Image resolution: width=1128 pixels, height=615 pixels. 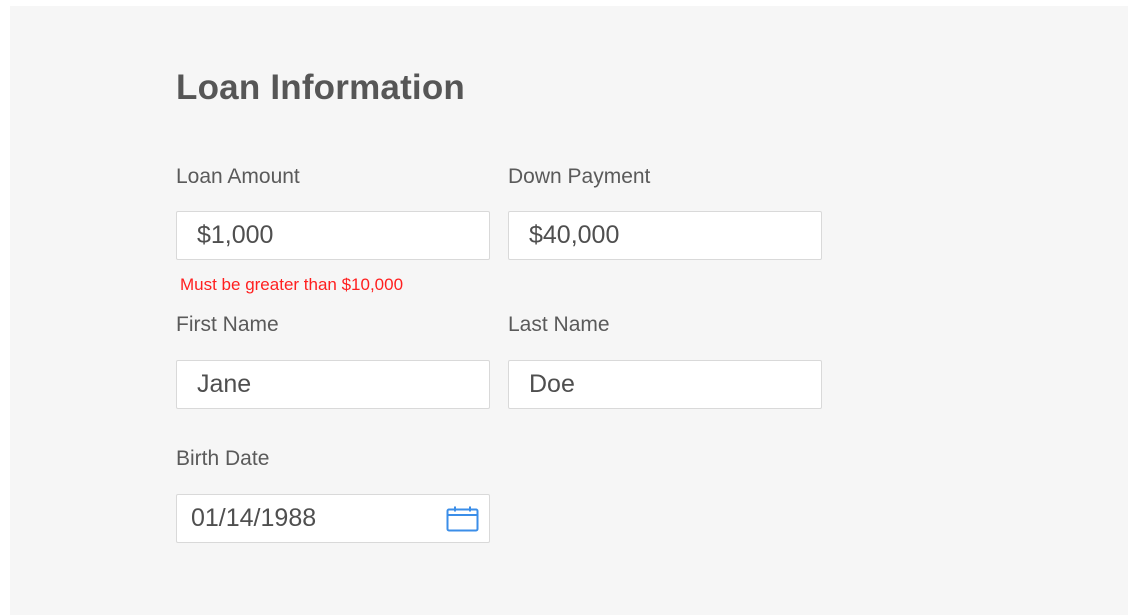 I want to click on calendar-icon, so click(x=462, y=519).